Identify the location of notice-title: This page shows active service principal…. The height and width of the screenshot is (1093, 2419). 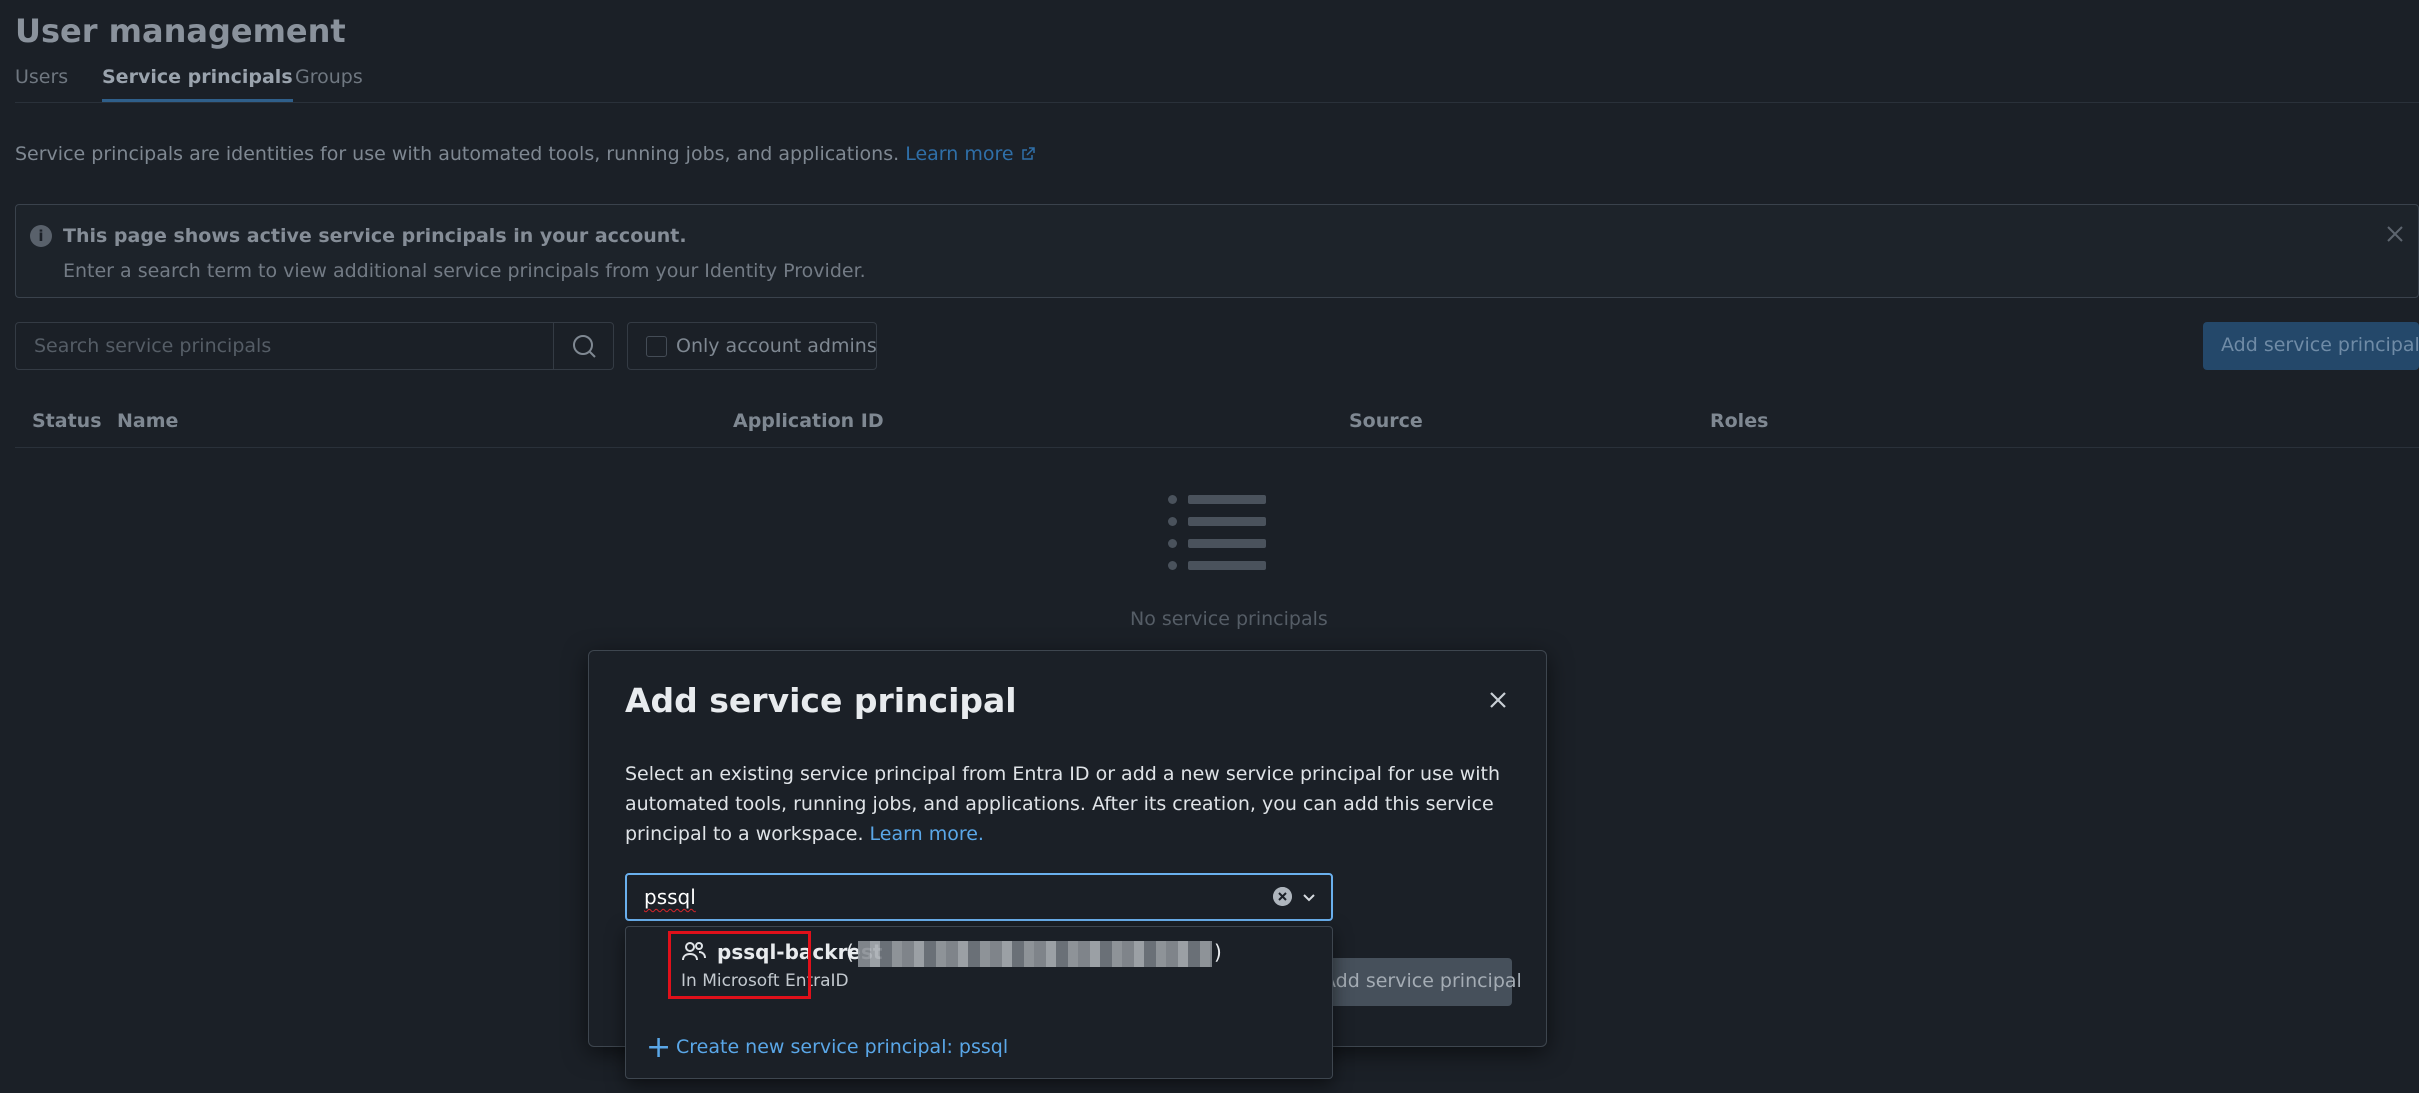
(375, 236).